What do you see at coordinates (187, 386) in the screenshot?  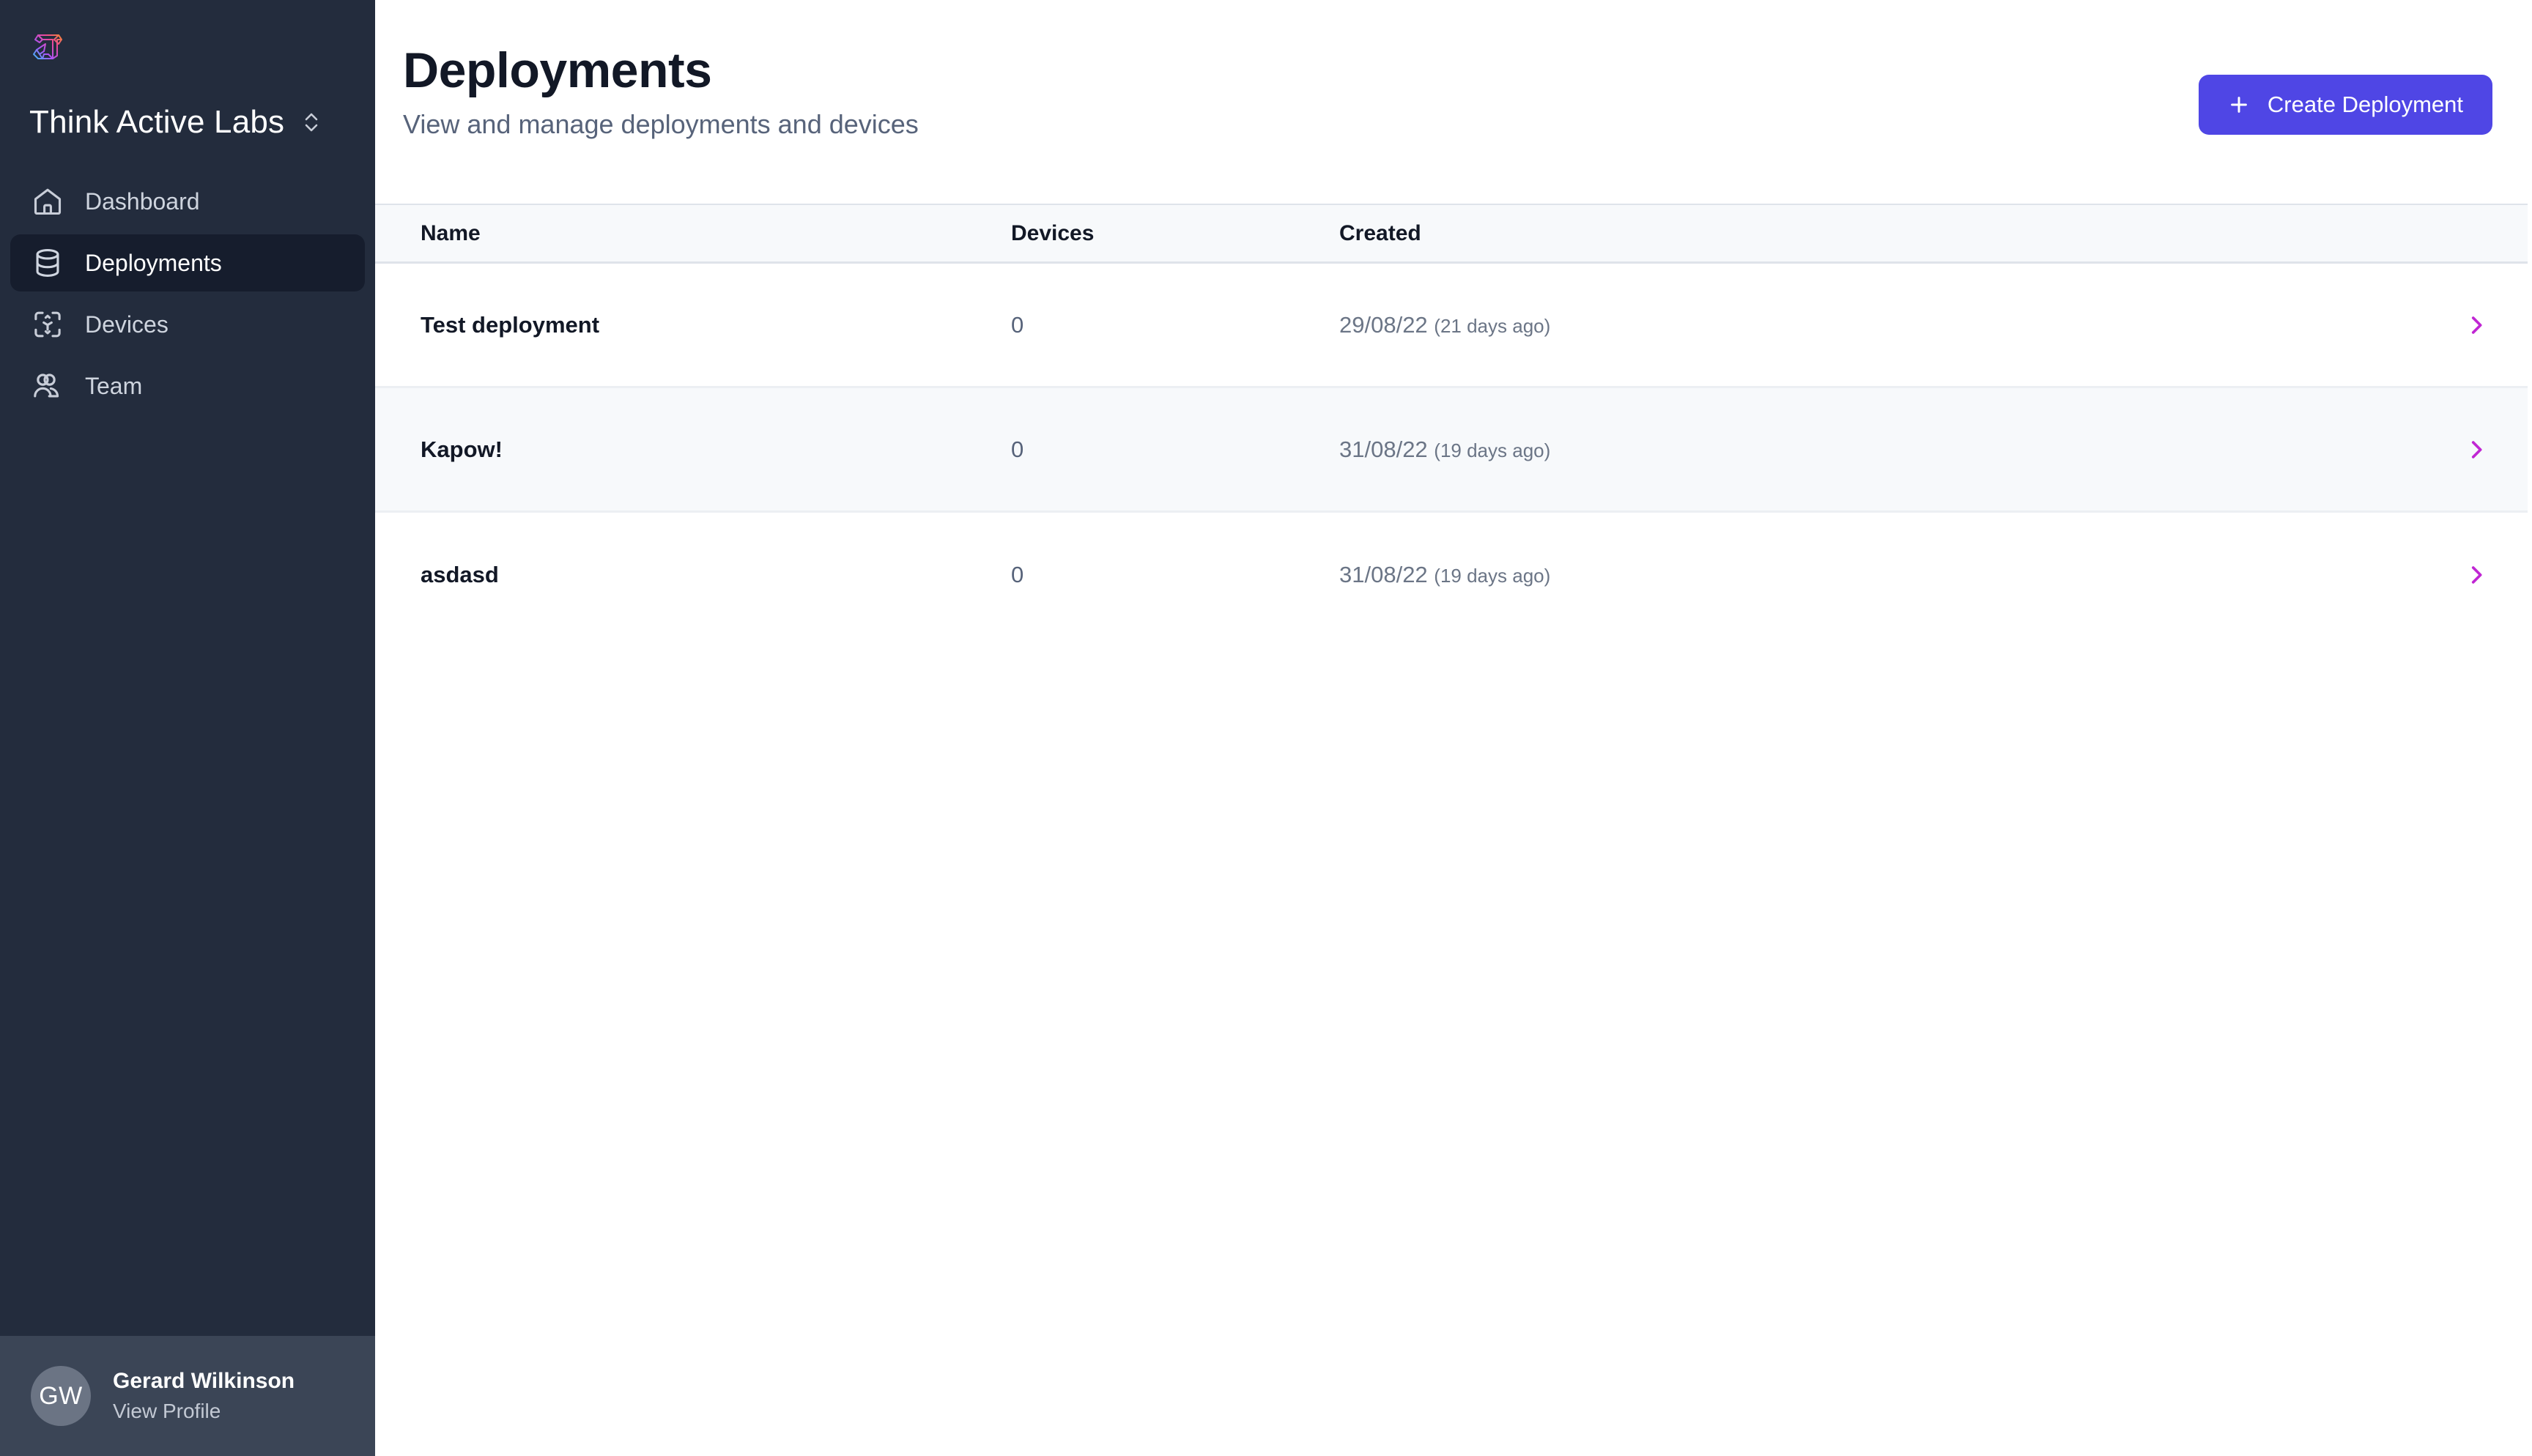 I see `sidebar-item-team: Team` at bounding box center [187, 386].